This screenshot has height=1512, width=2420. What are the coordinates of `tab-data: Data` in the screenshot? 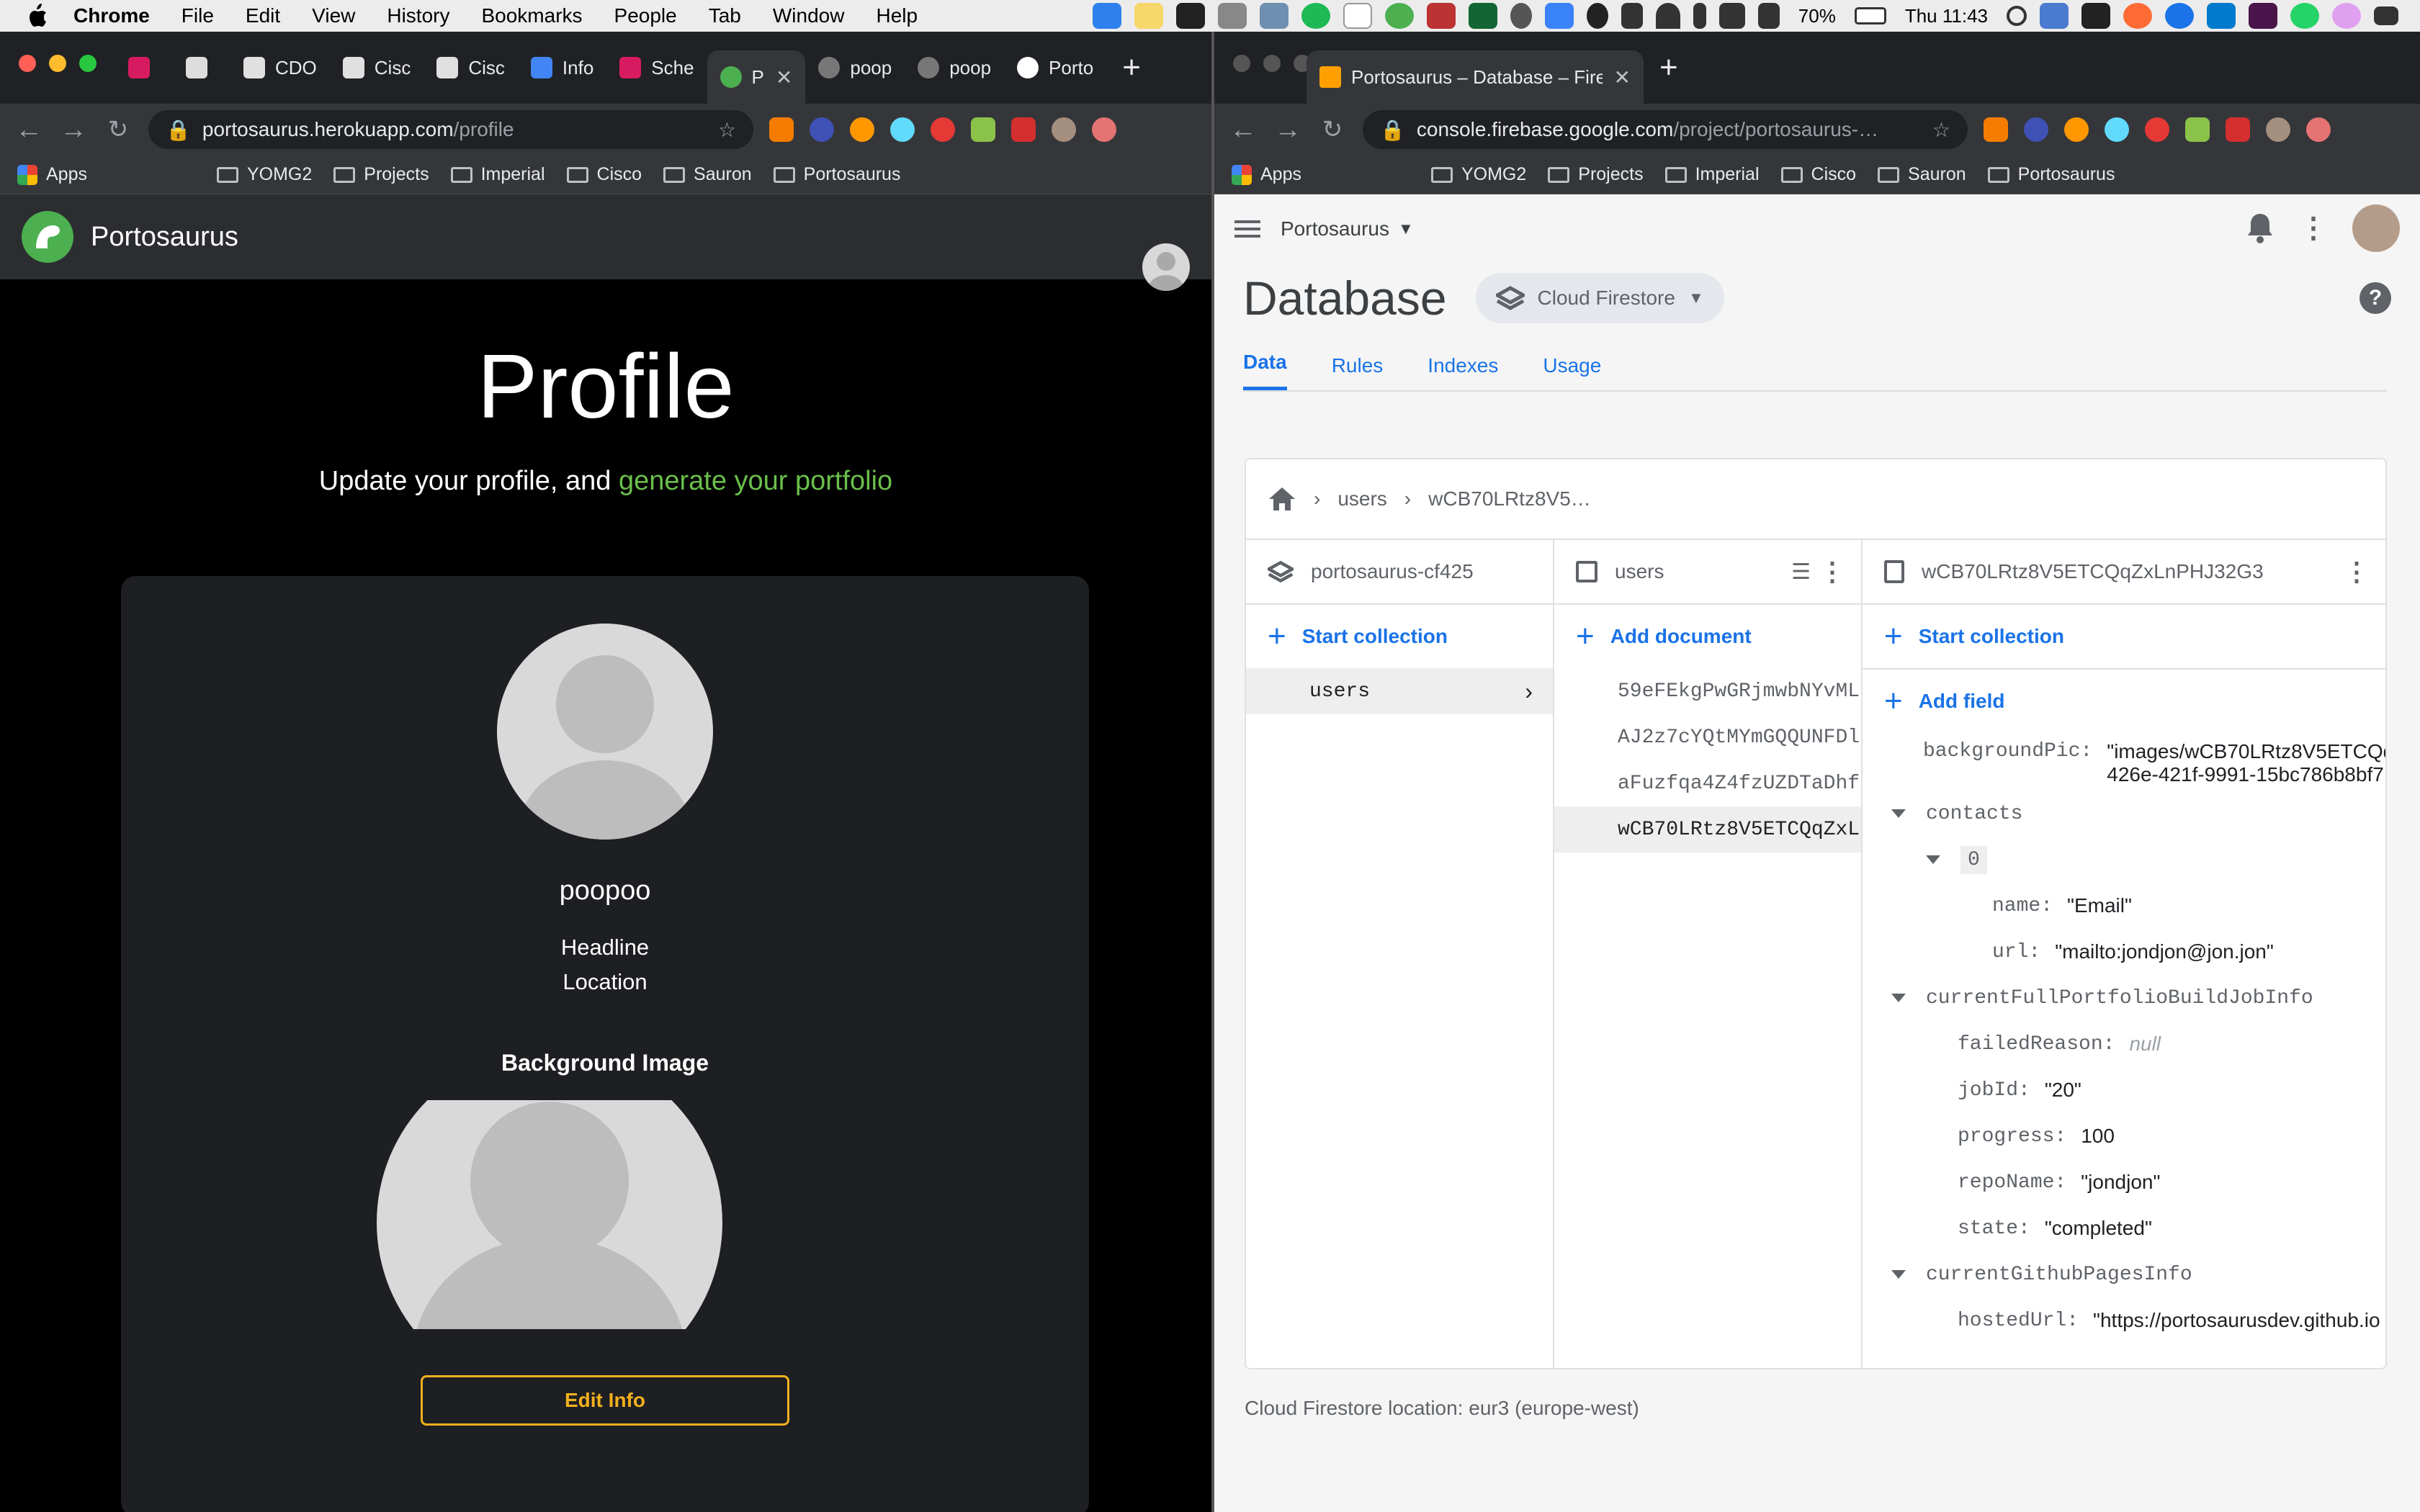 It's located at (1265, 370).